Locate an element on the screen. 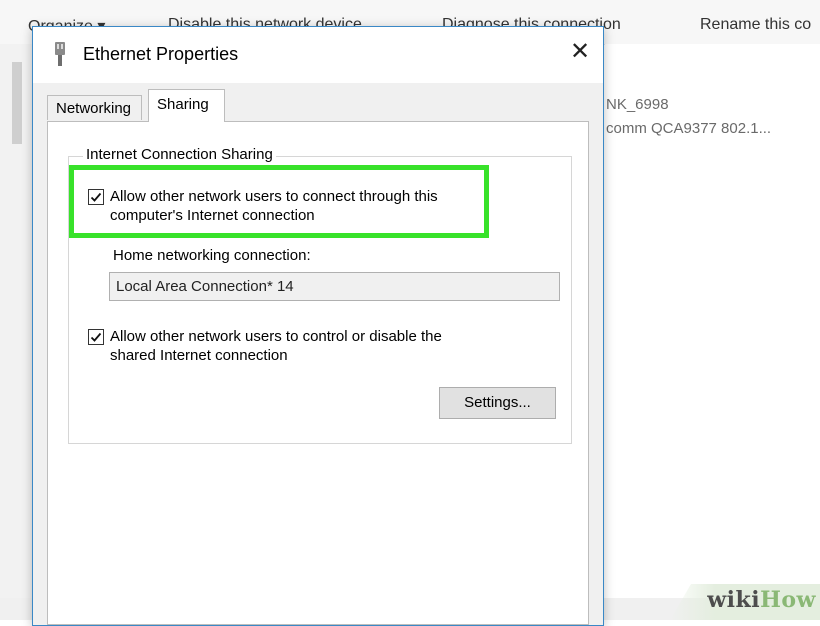 This screenshot has height=626, width=820. allow-connect-checkbox is located at coordinates (96, 197).